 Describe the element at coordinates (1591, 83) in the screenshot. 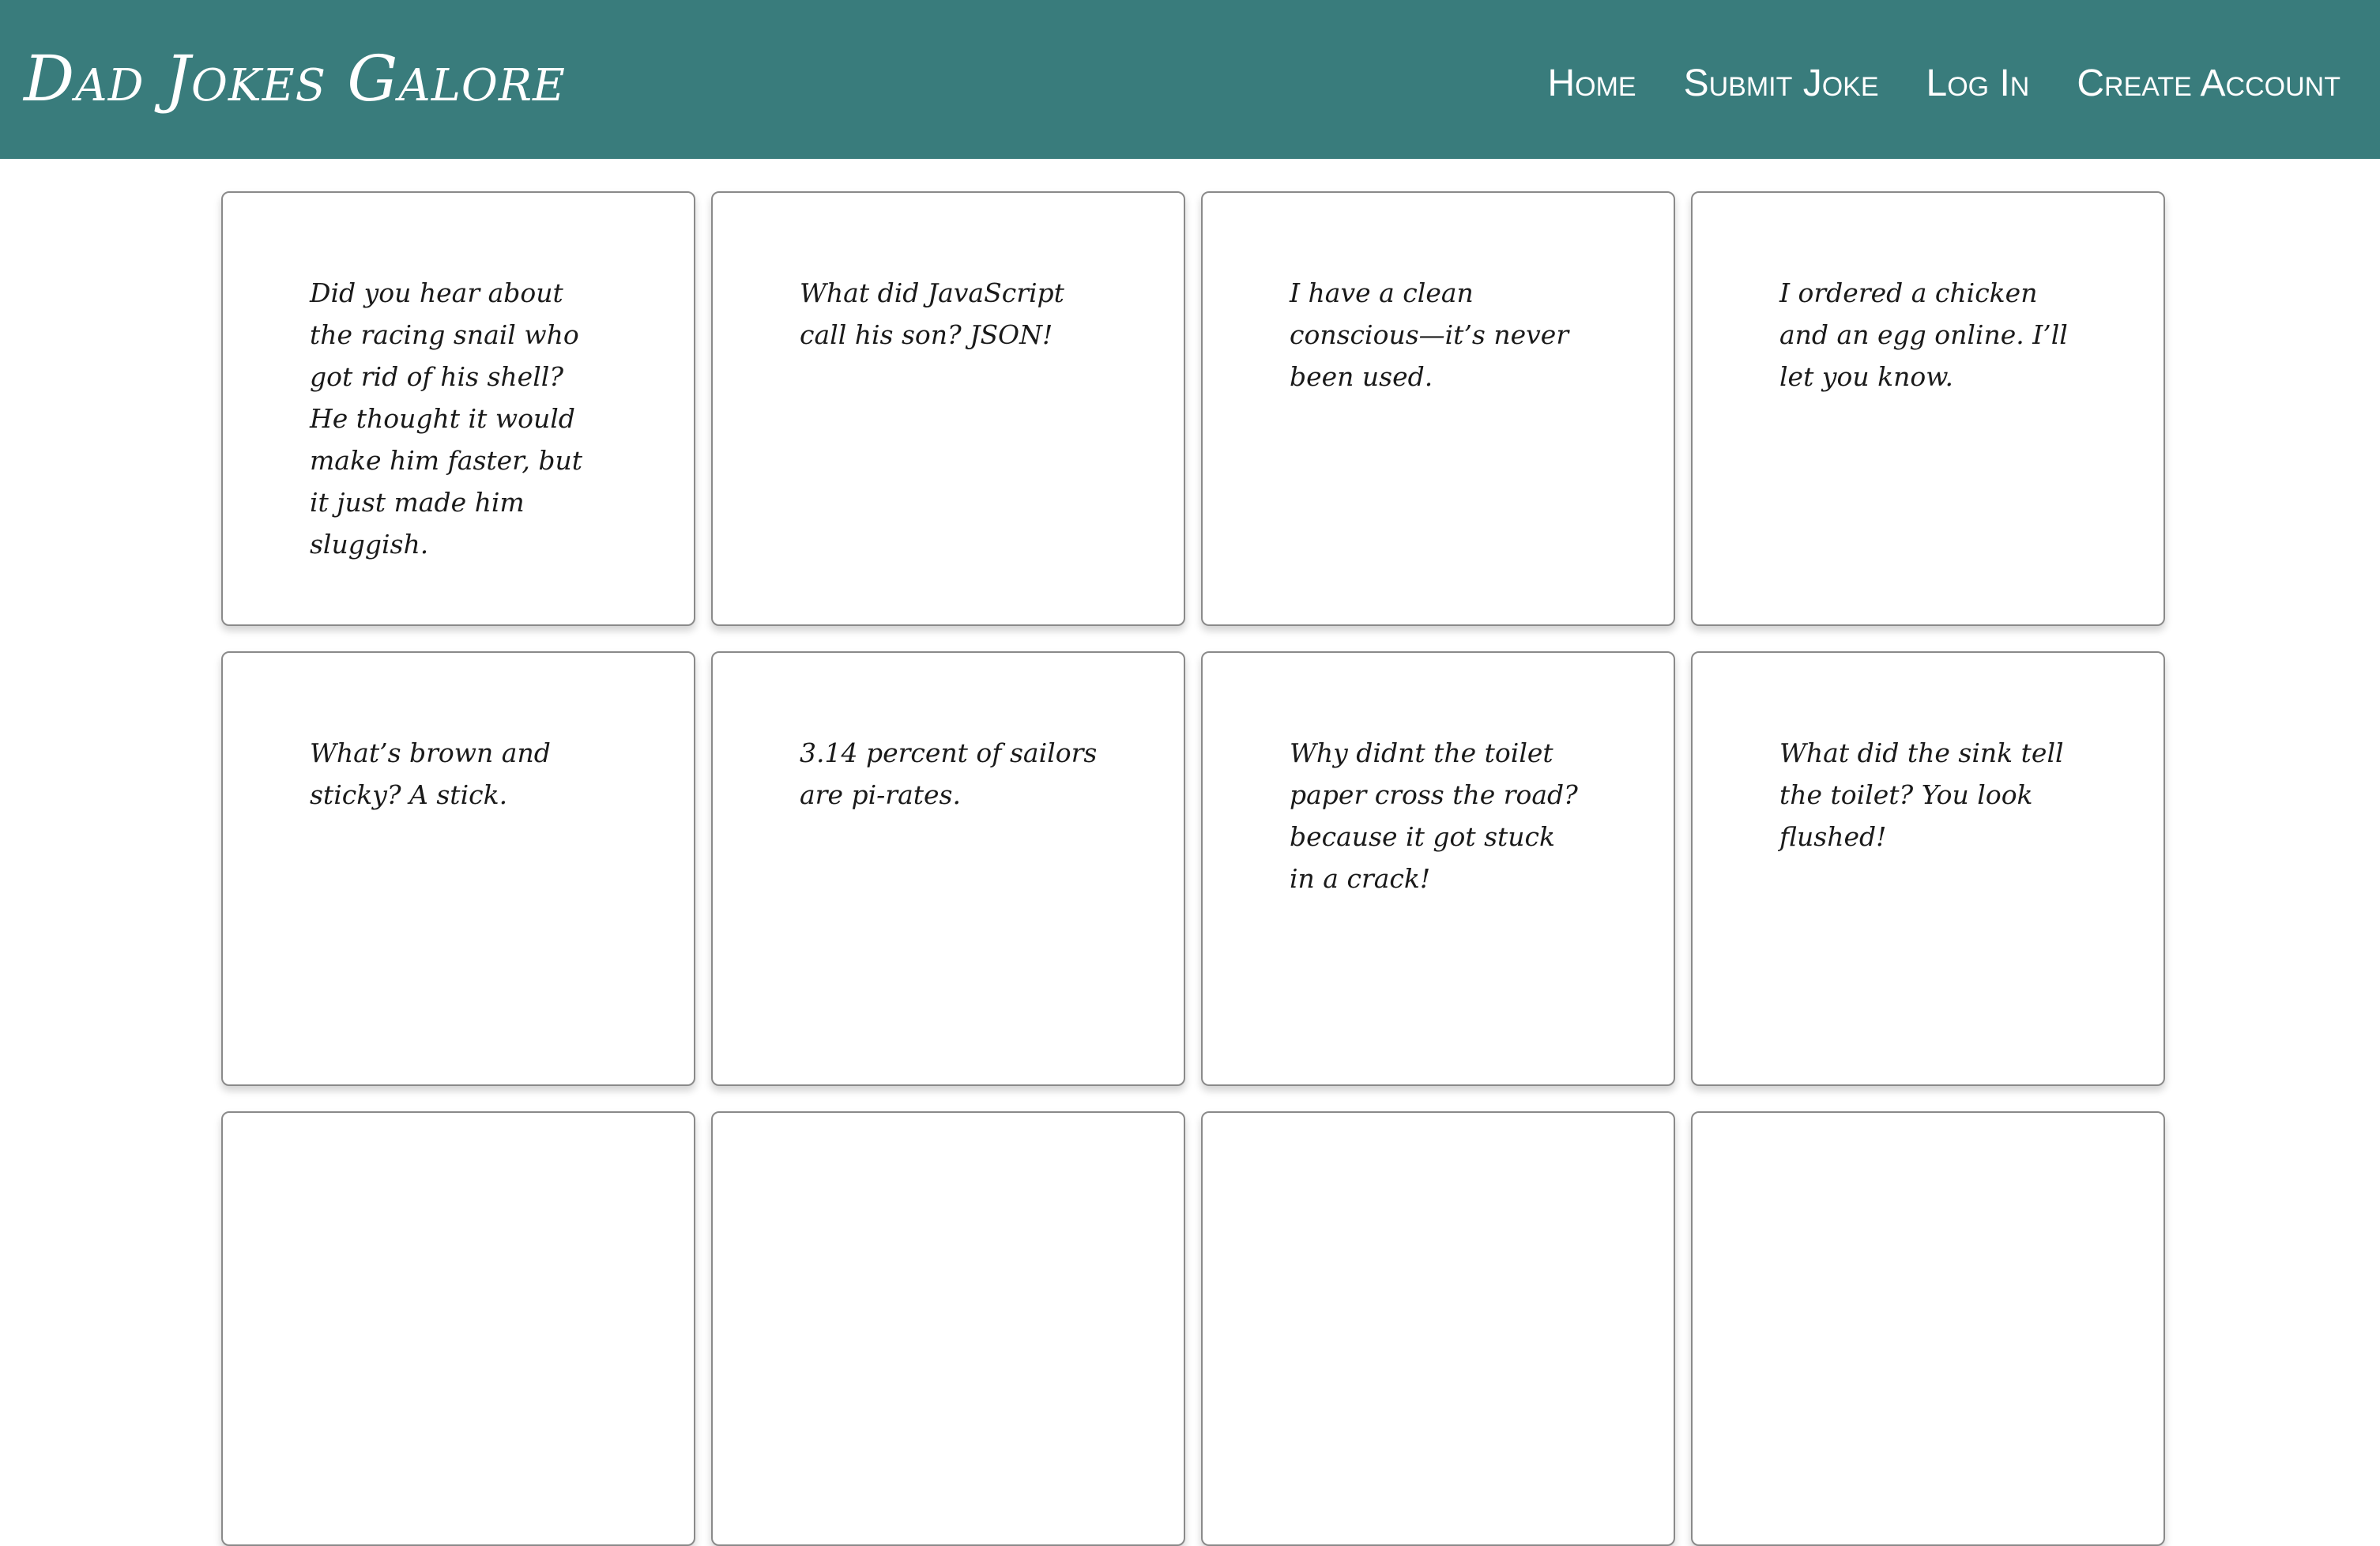

I see `nav-home-link: Home` at that location.